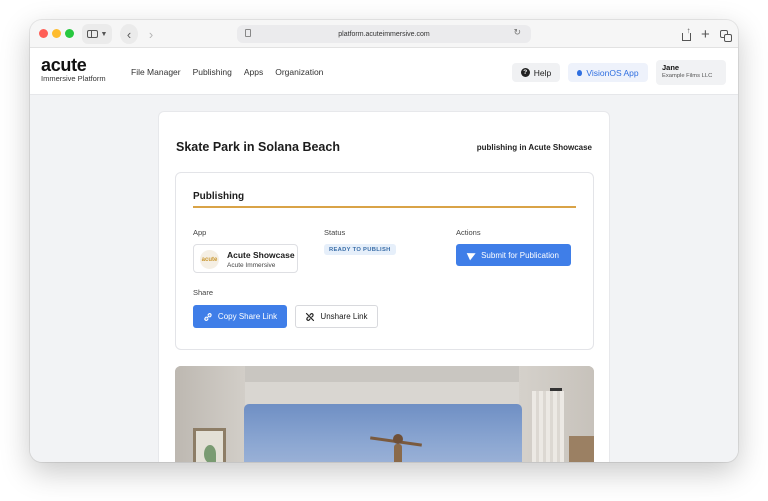 The height and width of the screenshot is (501, 768). I want to click on copy-share-link-button: Copy Share Link, so click(240, 316).